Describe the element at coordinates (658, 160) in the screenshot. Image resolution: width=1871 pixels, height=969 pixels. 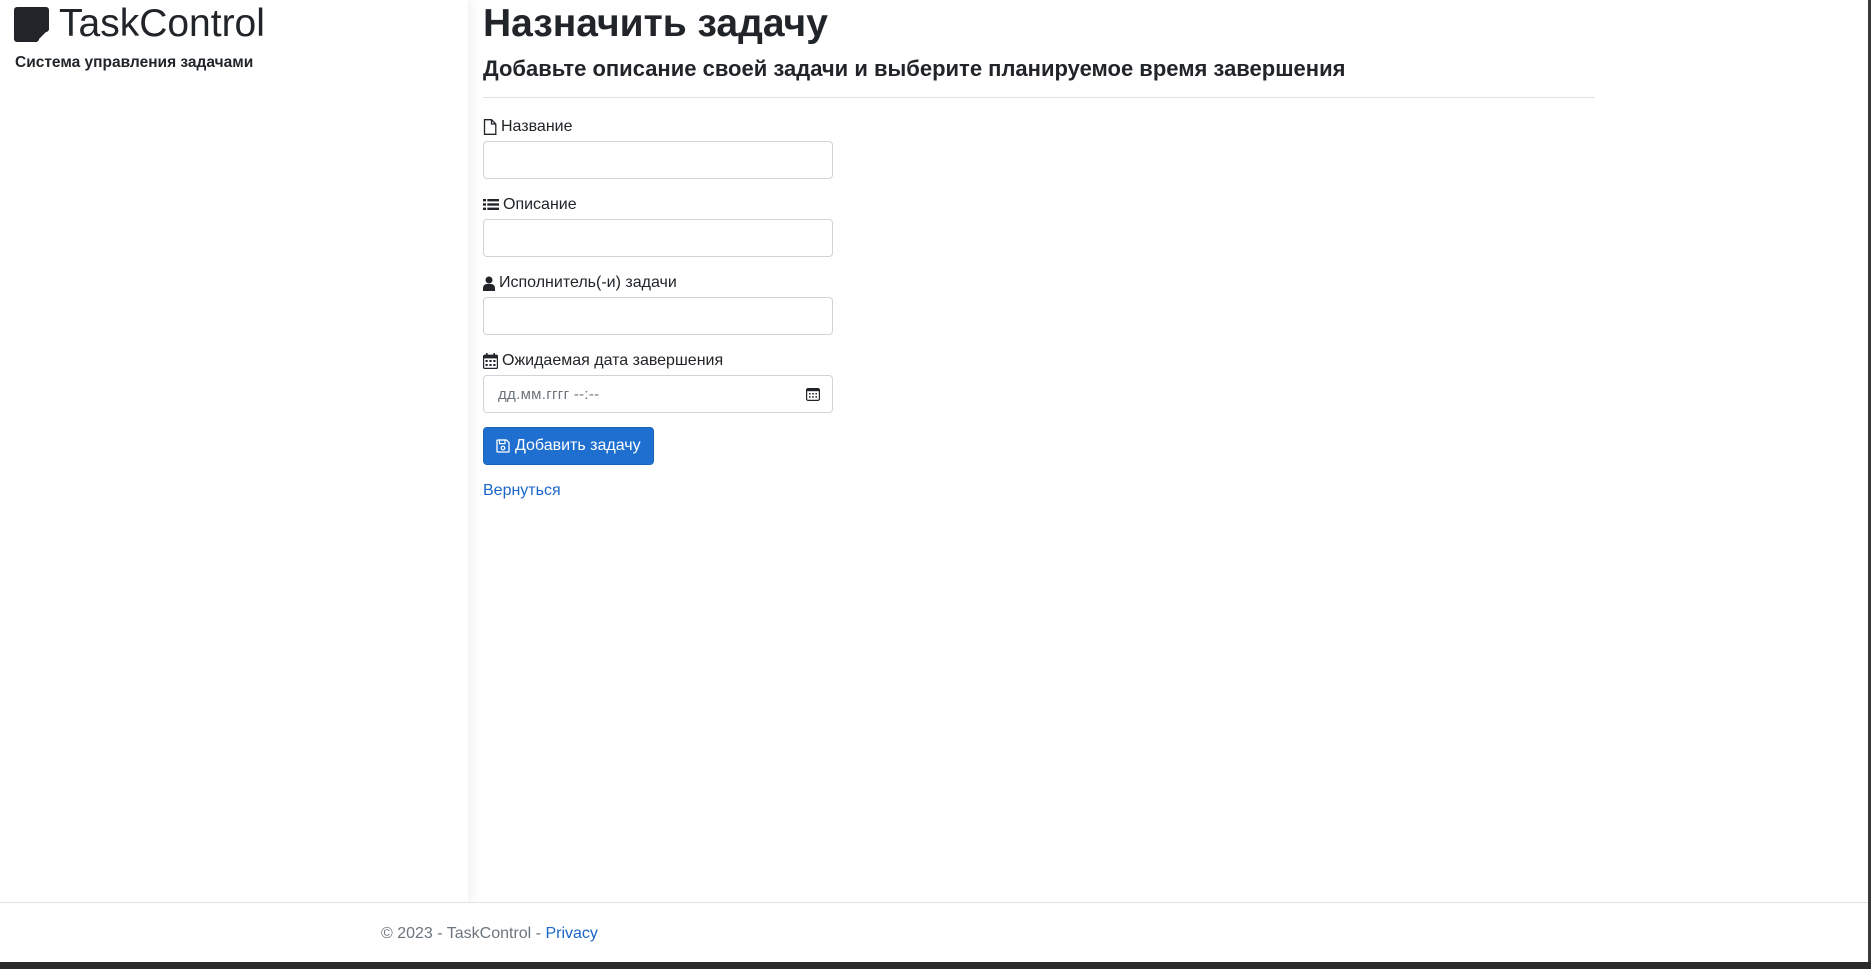
I see `title-input` at that location.